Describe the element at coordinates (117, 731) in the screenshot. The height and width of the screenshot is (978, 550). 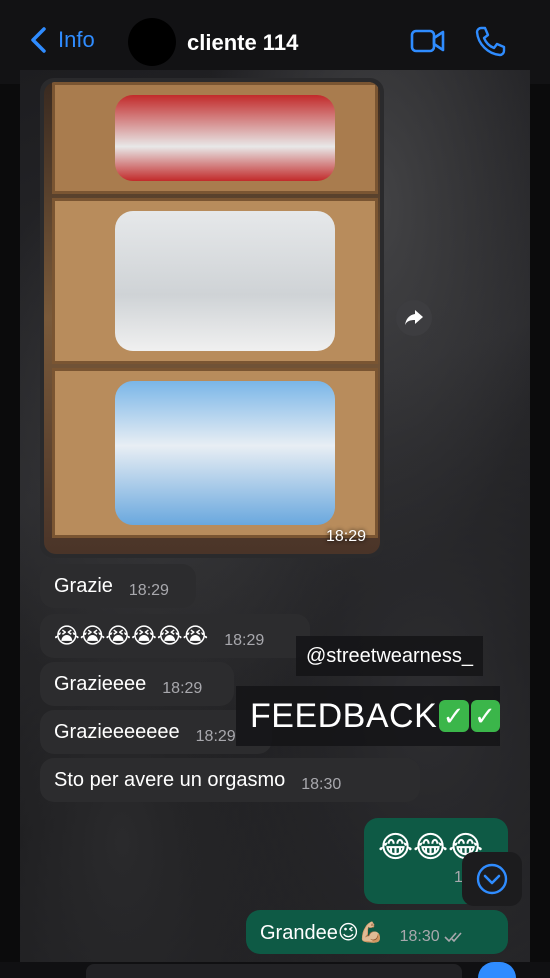
I see `message-text: Grazieeeeeee` at that location.